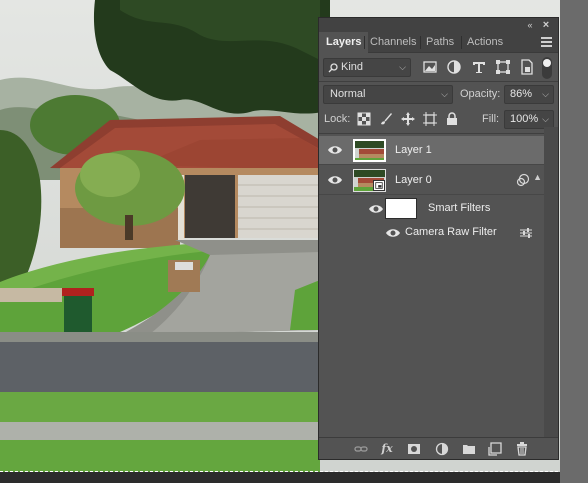 Image resolution: width=588 pixels, height=483 pixels. I want to click on smart-filters-row: Smart Filters, so click(431, 209).